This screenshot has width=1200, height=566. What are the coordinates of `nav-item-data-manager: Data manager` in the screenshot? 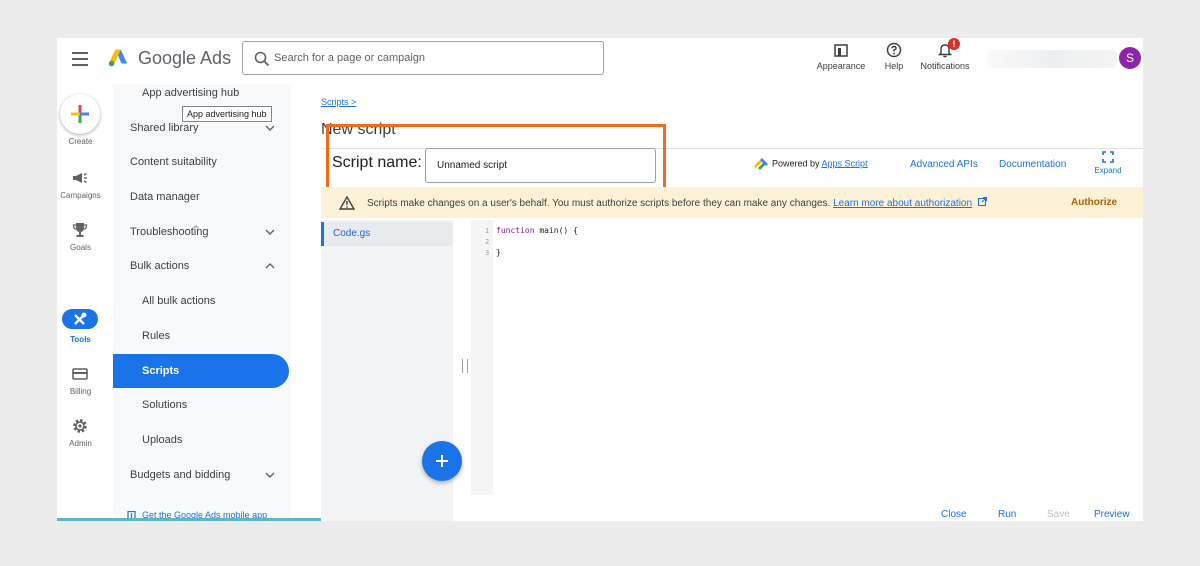 It's located at (201, 197).